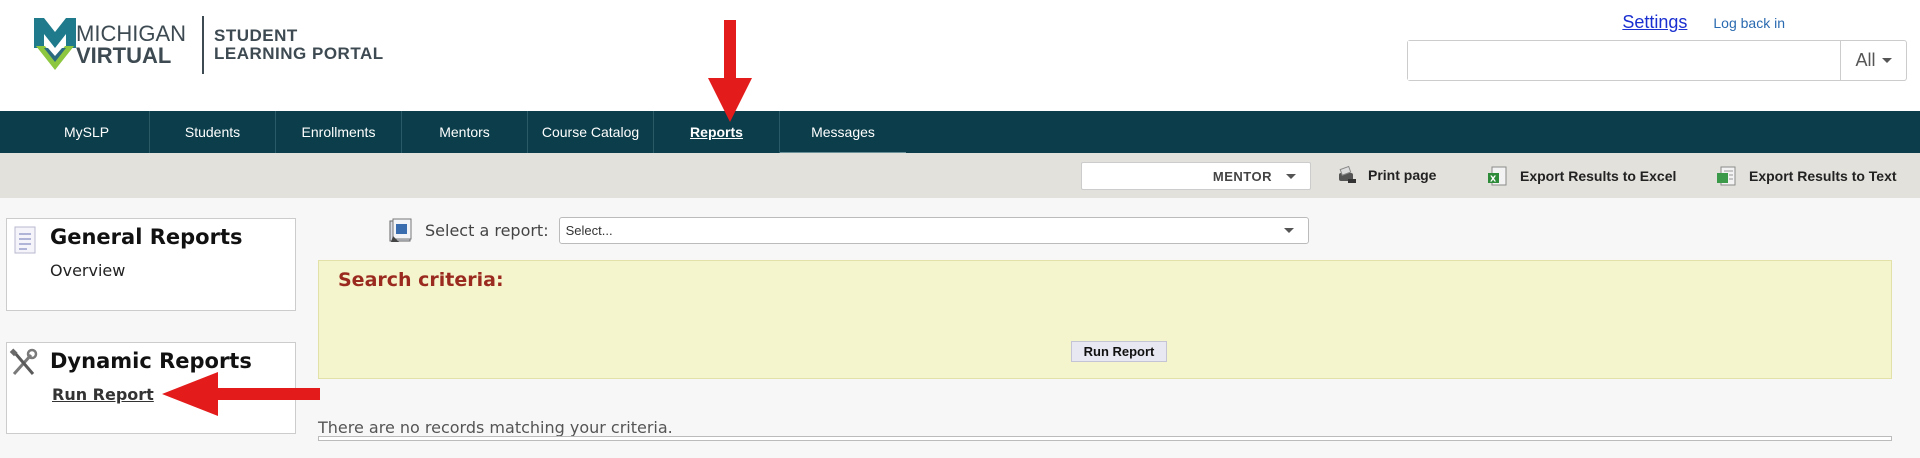 The width and height of the screenshot is (1920, 458). What do you see at coordinates (1497, 176) in the screenshot?
I see `excel-file-icon: X` at bounding box center [1497, 176].